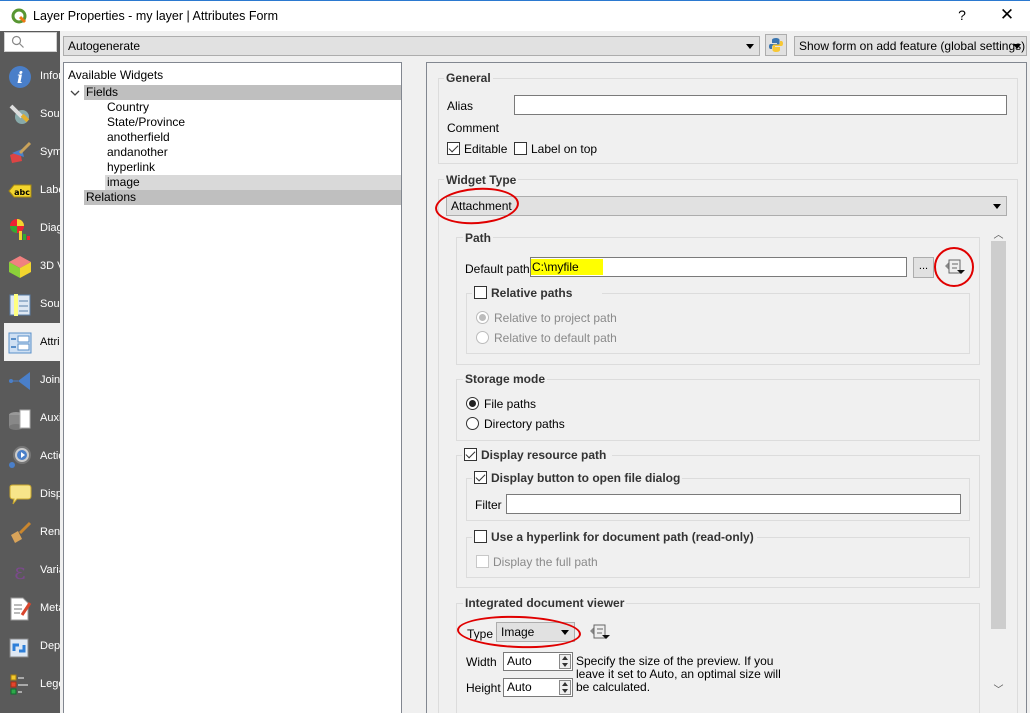  What do you see at coordinates (32, 266) in the screenshot?
I see `sidebar-item-3d-view: 3D View` at bounding box center [32, 266].